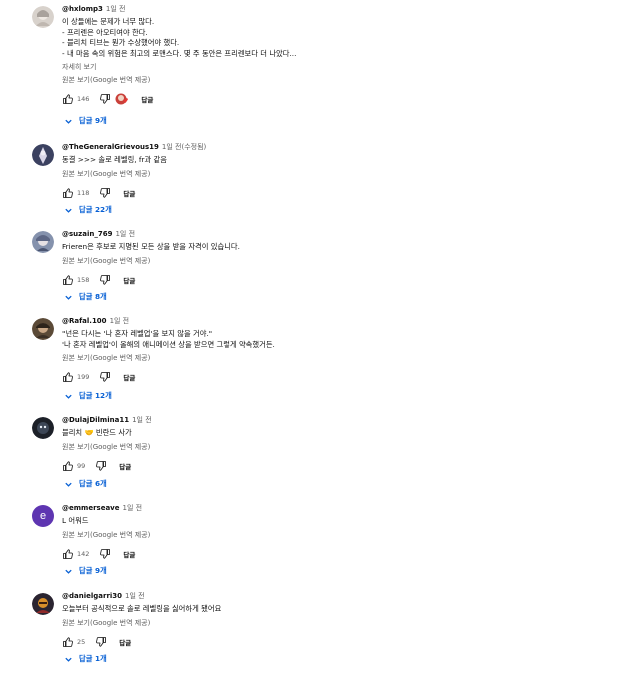 Image resolution: width=640 pixels, height=673 pixels. I want to click on like-count: 99, so click(81, 465).